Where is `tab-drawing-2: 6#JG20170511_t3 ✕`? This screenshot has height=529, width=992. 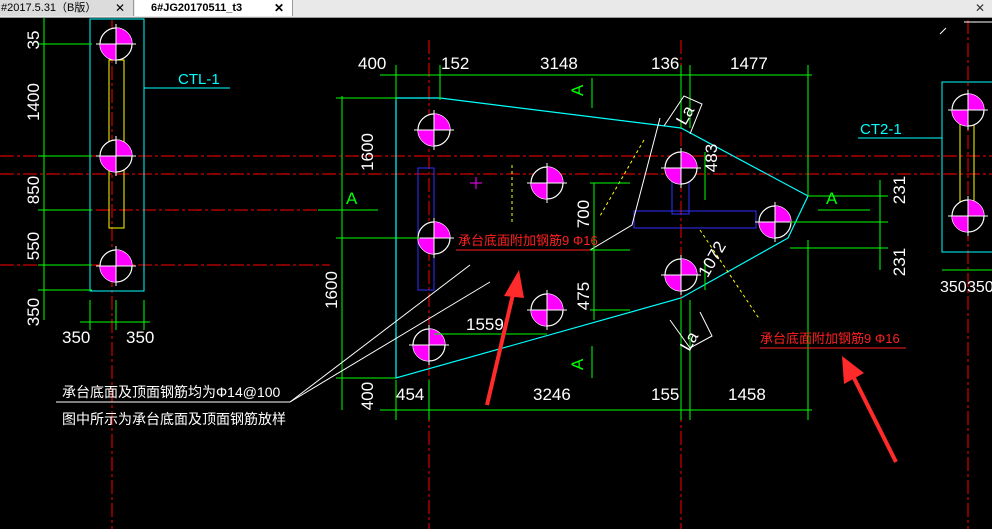 tab-drawing-2: 6#JG20170511_t3 ✕ is located at coordinates (214, 8).